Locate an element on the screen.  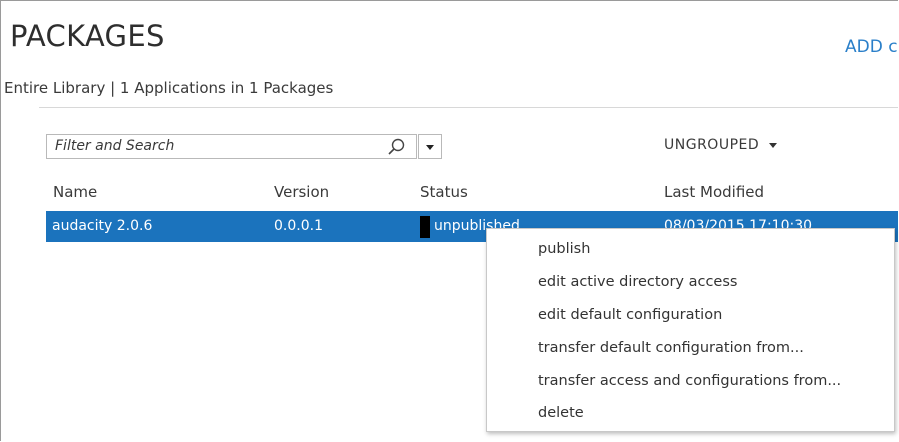
column-header-status: Status is located at coordinates (444, 192).